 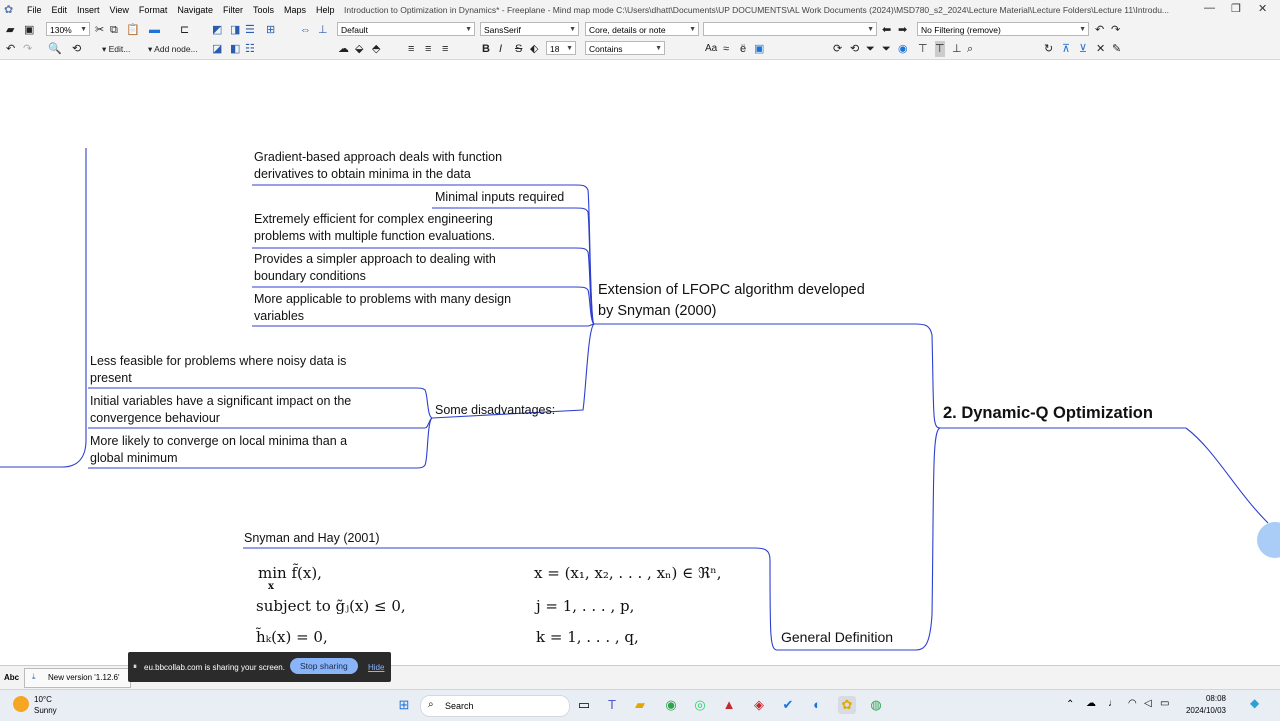 What do you see at coordinates (886, 49) in the screenshot?
I see `funnel-edit-icon: ⏷` at bounding box center [886, 49].